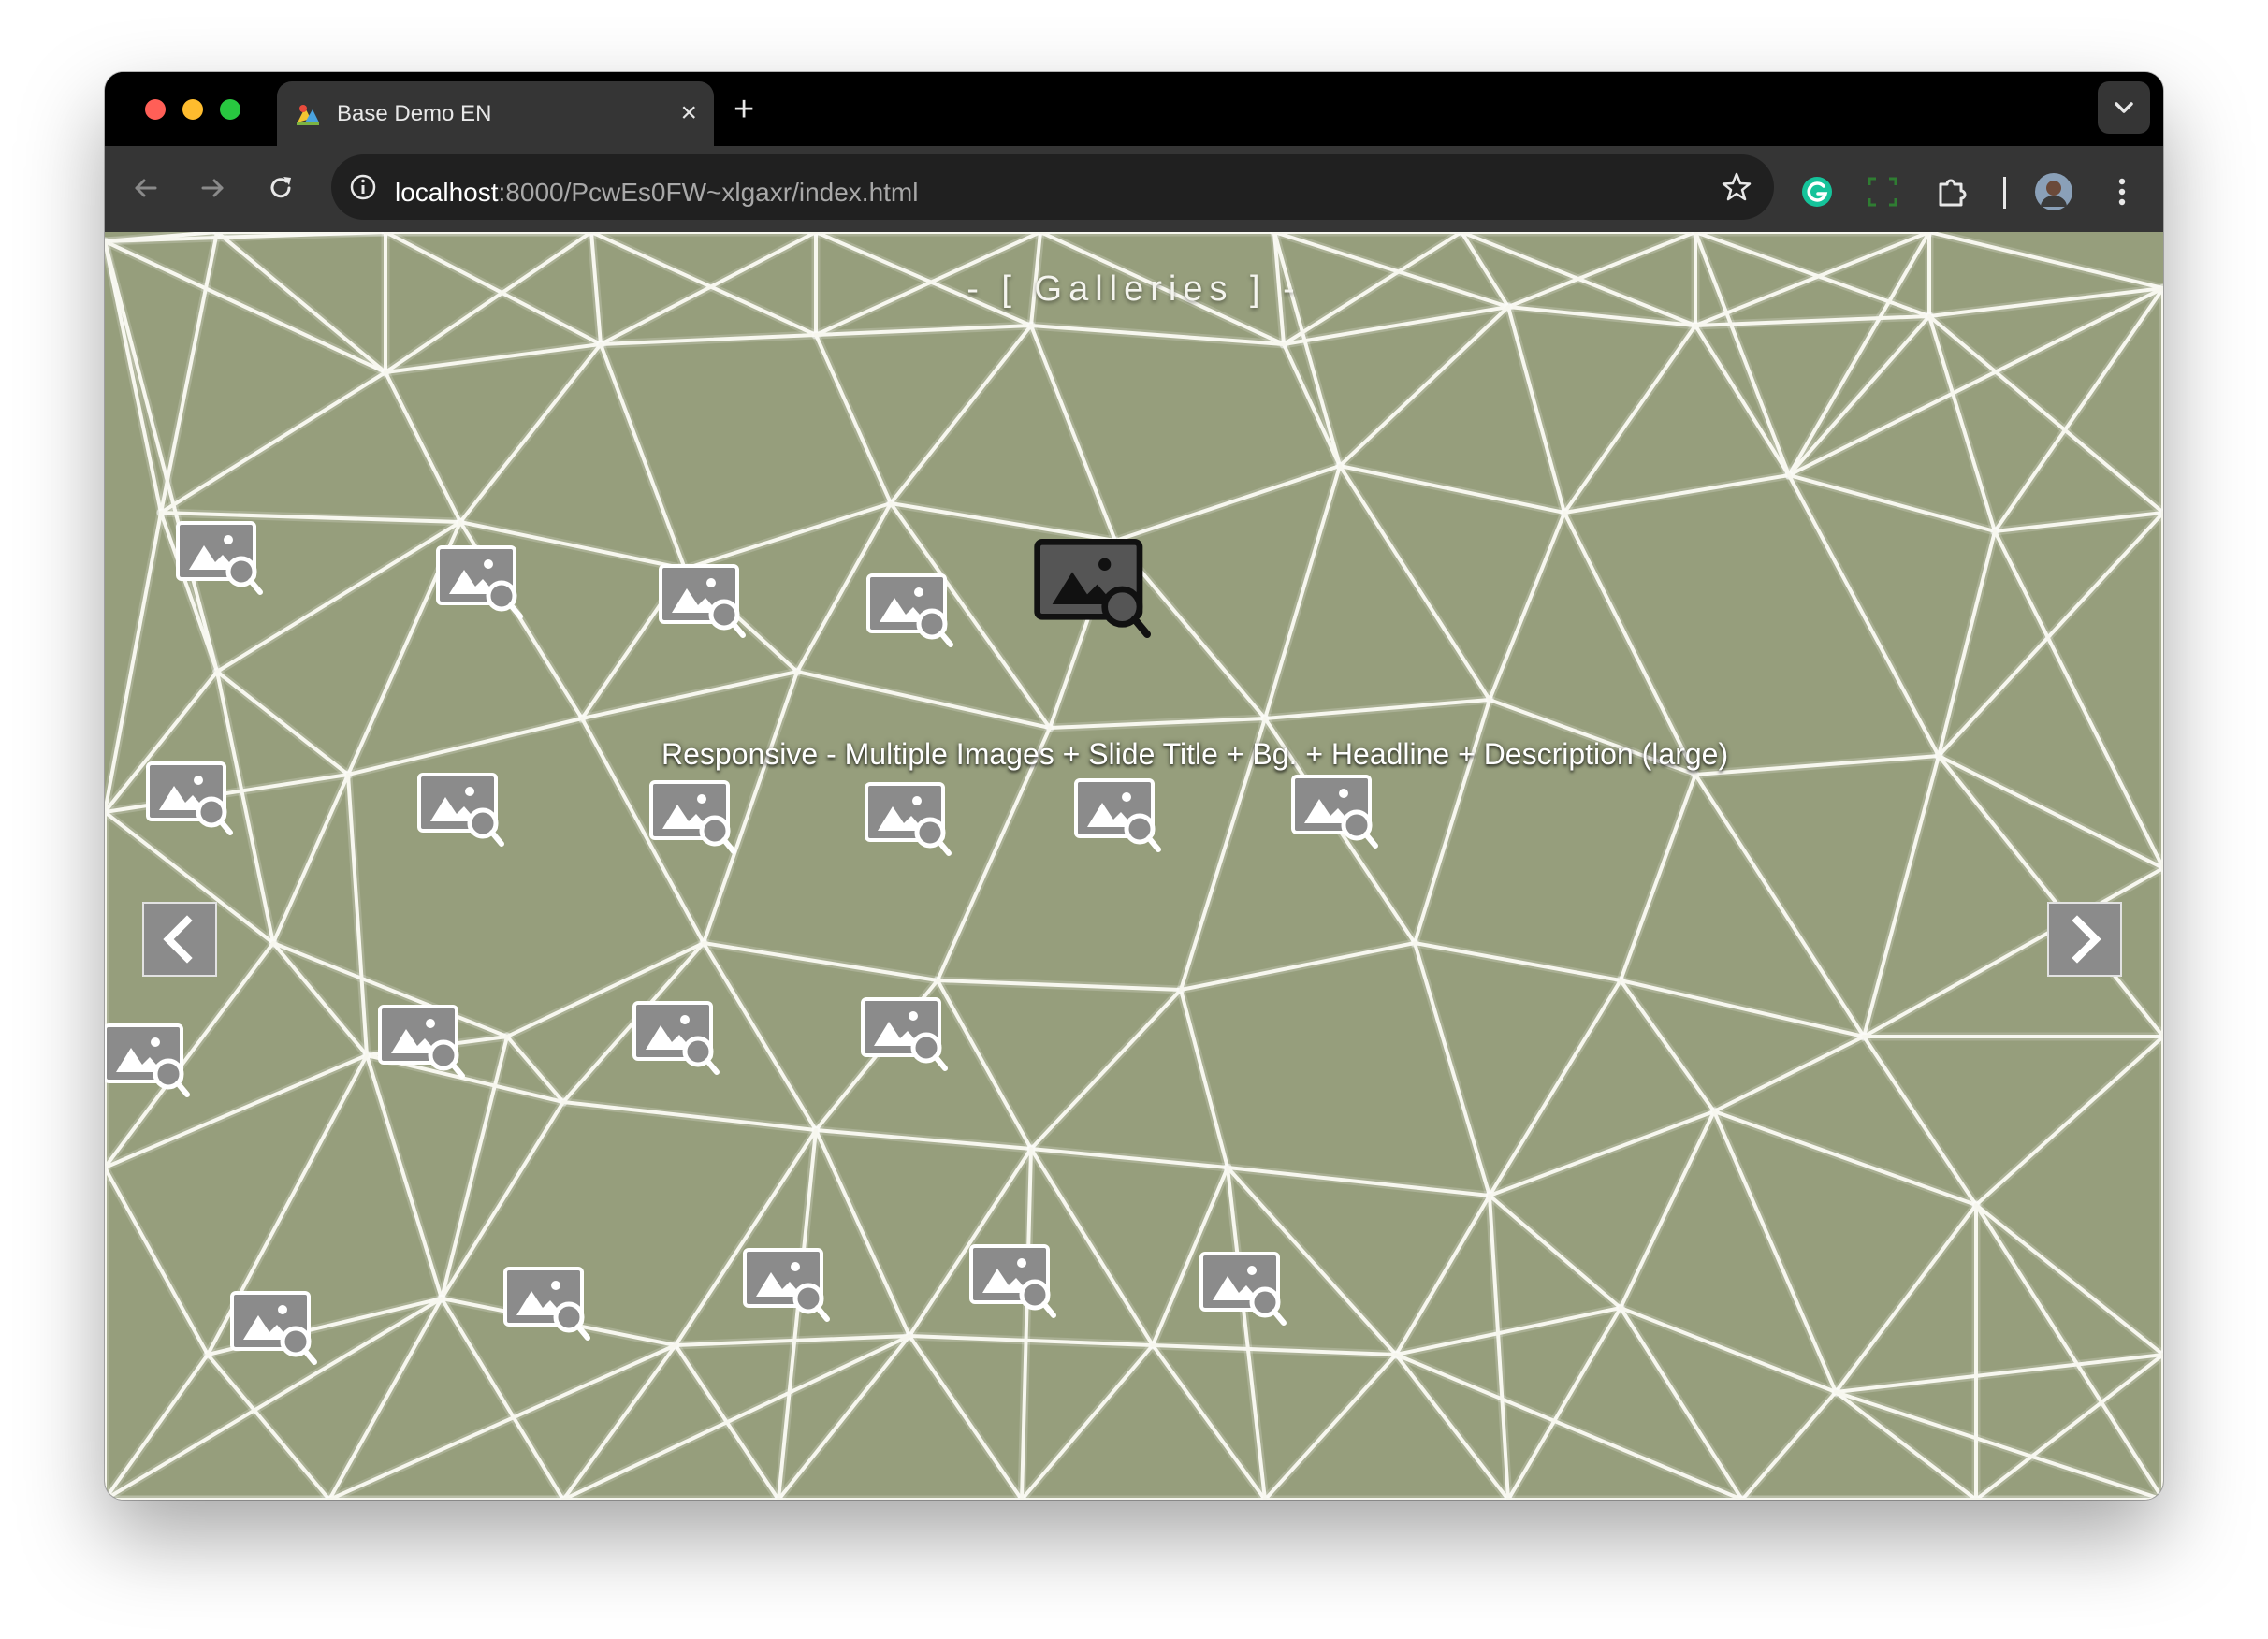  I want to click on minimize-window-button, so click(193, 110).